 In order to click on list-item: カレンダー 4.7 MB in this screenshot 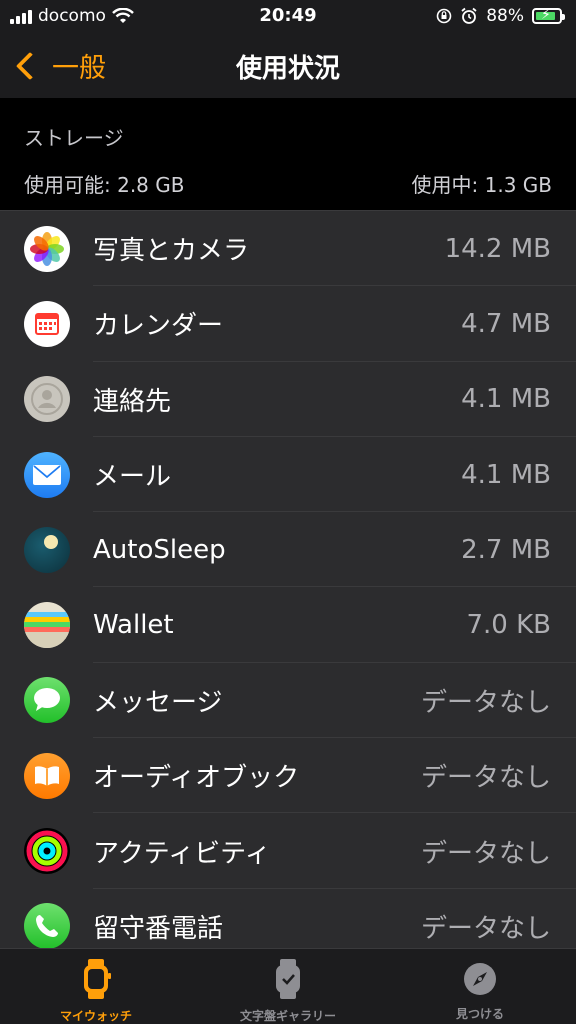, I will do `click(288, 324)`.